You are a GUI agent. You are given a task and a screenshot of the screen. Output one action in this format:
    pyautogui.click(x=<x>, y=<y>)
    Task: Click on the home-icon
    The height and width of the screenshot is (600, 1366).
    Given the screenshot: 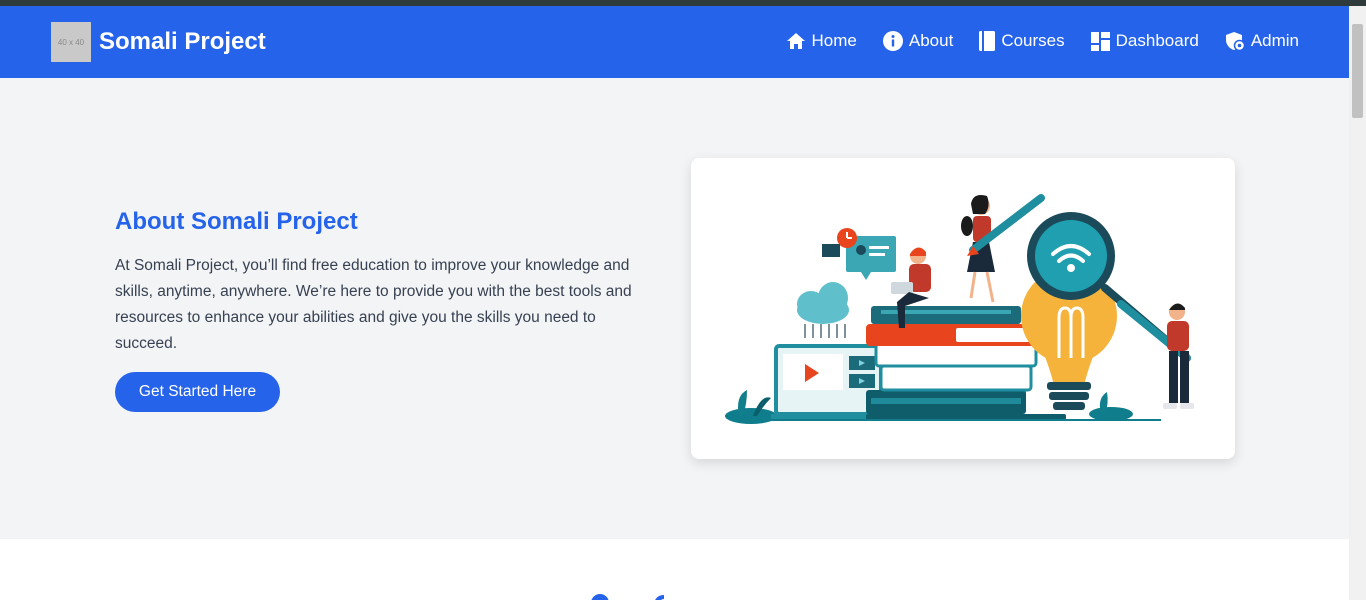 What is the action you would take?
    pyautogui.click(x=795, y=41)
    